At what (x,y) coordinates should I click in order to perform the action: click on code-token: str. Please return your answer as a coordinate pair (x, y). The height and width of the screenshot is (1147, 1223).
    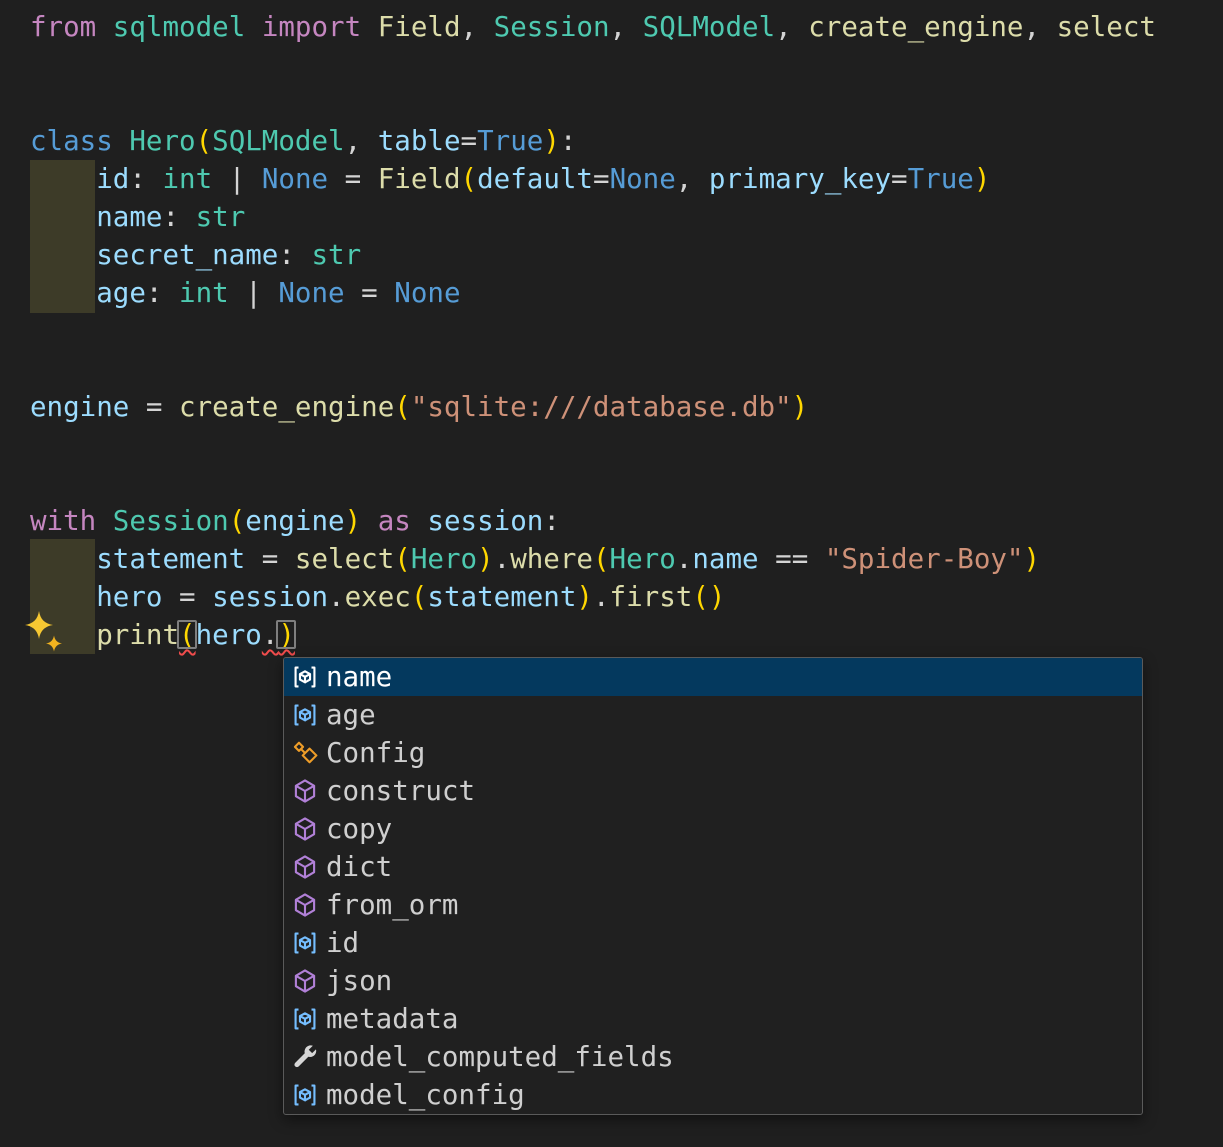
    Looking at the image, I should click on (220, 217).